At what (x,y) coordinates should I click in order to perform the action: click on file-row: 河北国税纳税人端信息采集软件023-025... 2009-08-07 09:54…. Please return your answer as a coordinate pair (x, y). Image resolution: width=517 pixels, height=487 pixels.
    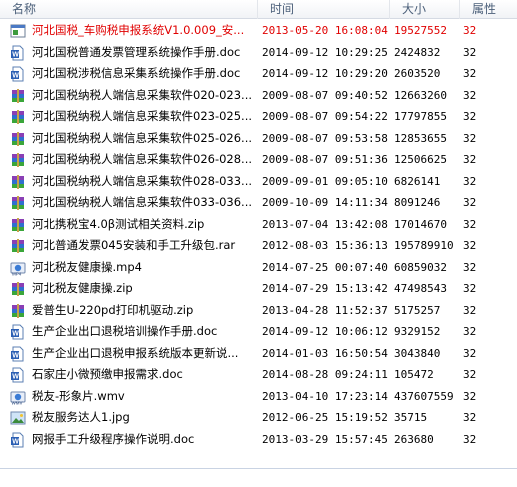
    Looking at the image, I should click on (258, 117).